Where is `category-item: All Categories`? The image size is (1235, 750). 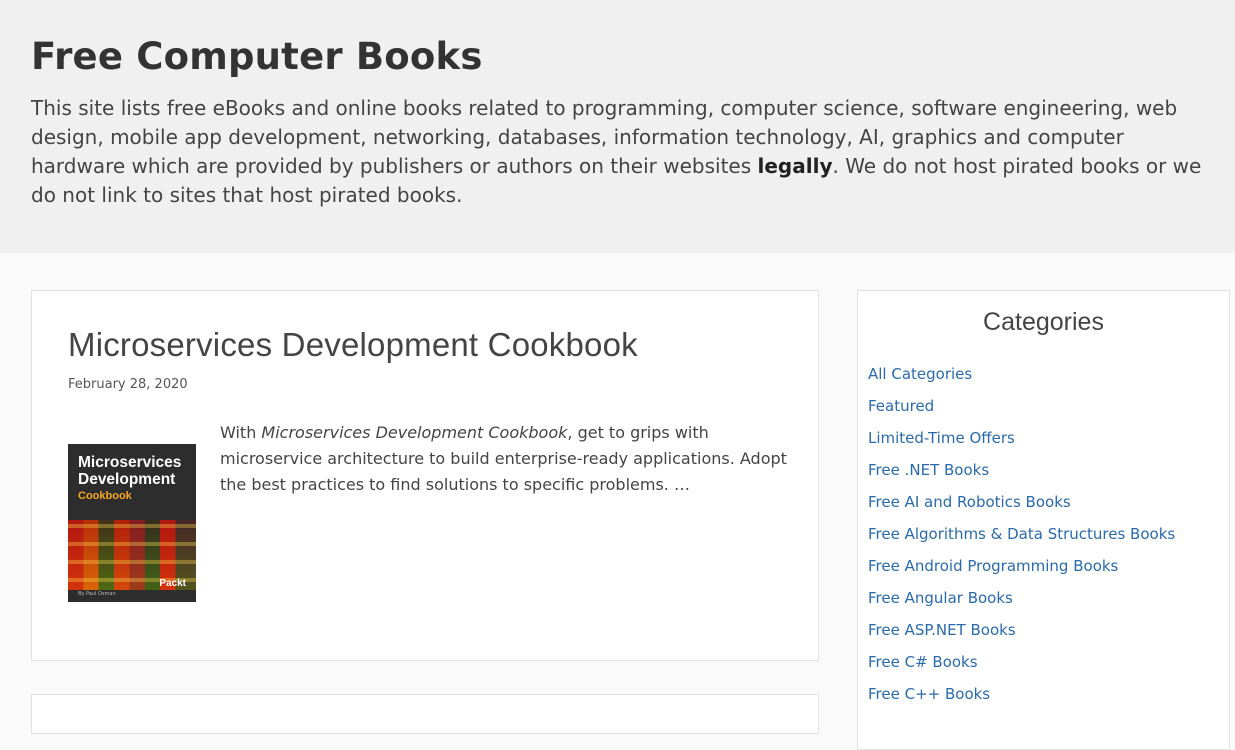 category-item: All Categories is located at coordinates (1021, 380).